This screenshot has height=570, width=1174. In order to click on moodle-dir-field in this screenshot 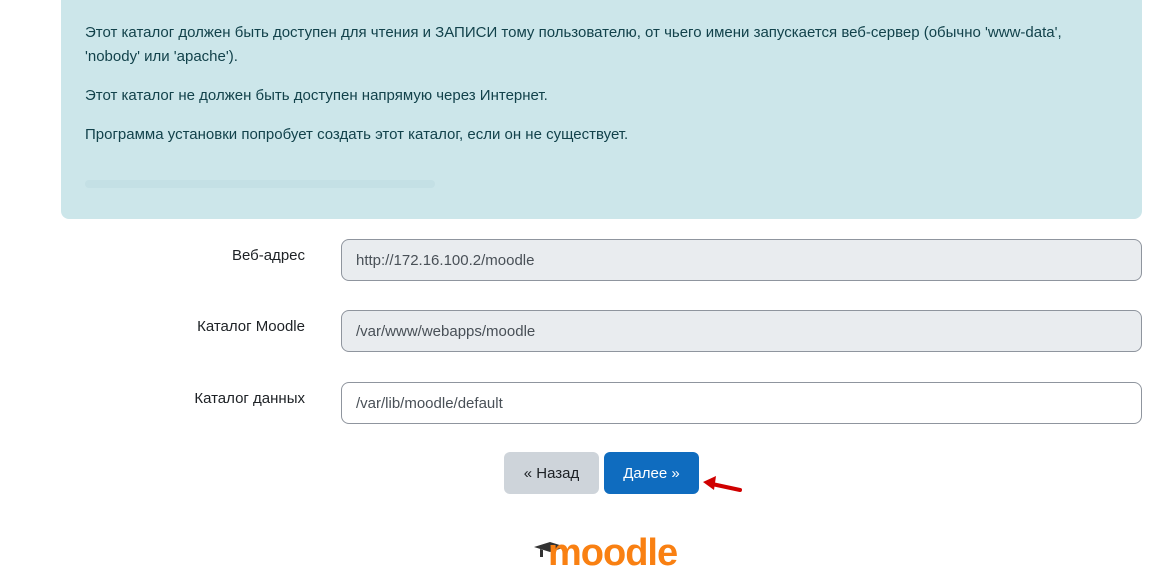, I will do `click(741, 331)`.